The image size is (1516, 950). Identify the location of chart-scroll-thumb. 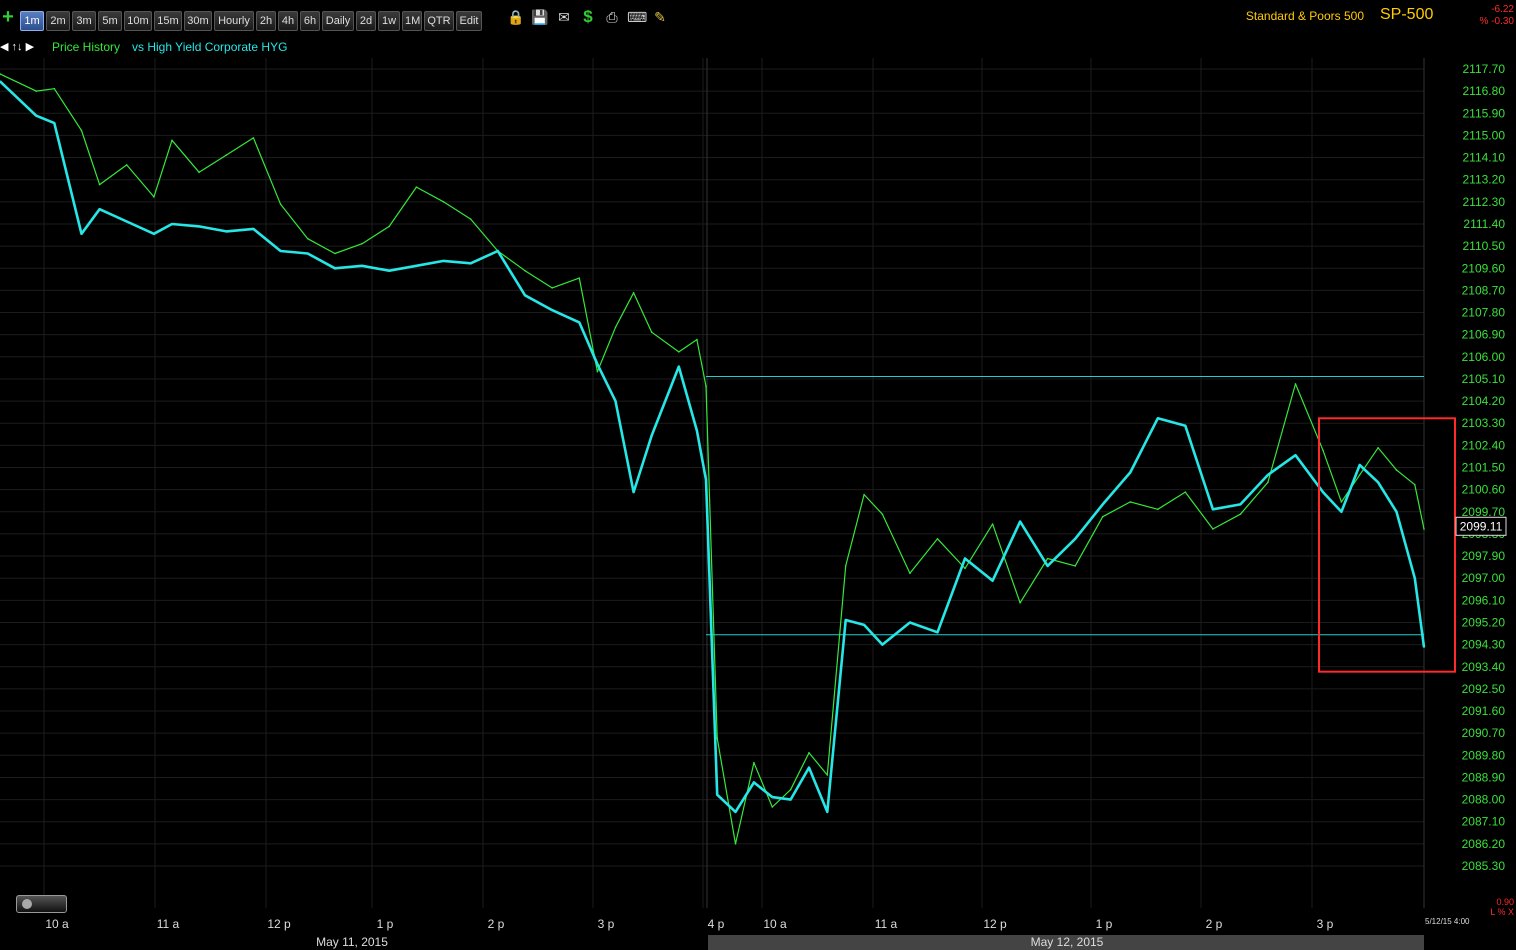
(41, 904).